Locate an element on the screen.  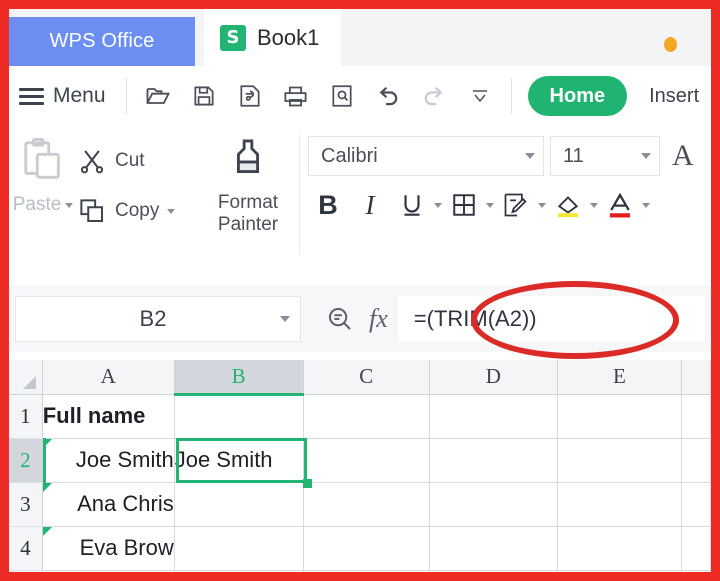
cell-a3: Ana Chris is located at coordinates (108, 504).